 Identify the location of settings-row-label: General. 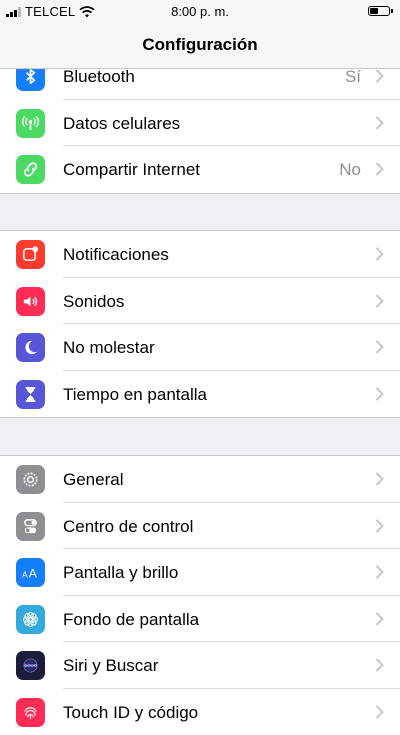
(93, 480).